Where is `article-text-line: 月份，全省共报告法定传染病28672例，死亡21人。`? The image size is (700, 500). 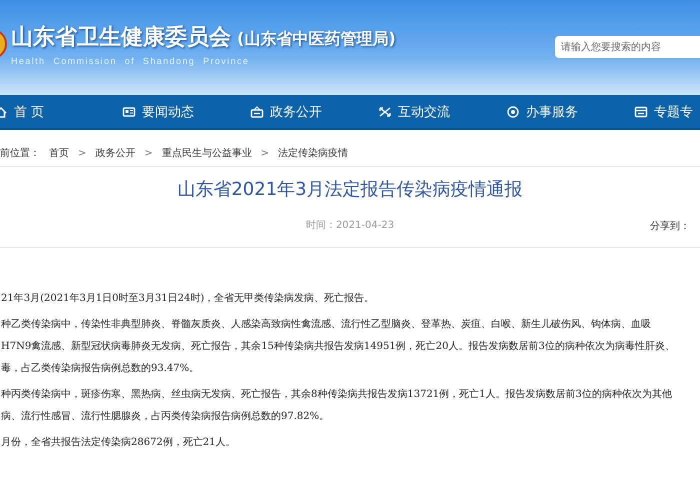
article-text-line: 月份，全省共报告法定传染病28672例，死亡21人。 is located at coordinates (119, 443).